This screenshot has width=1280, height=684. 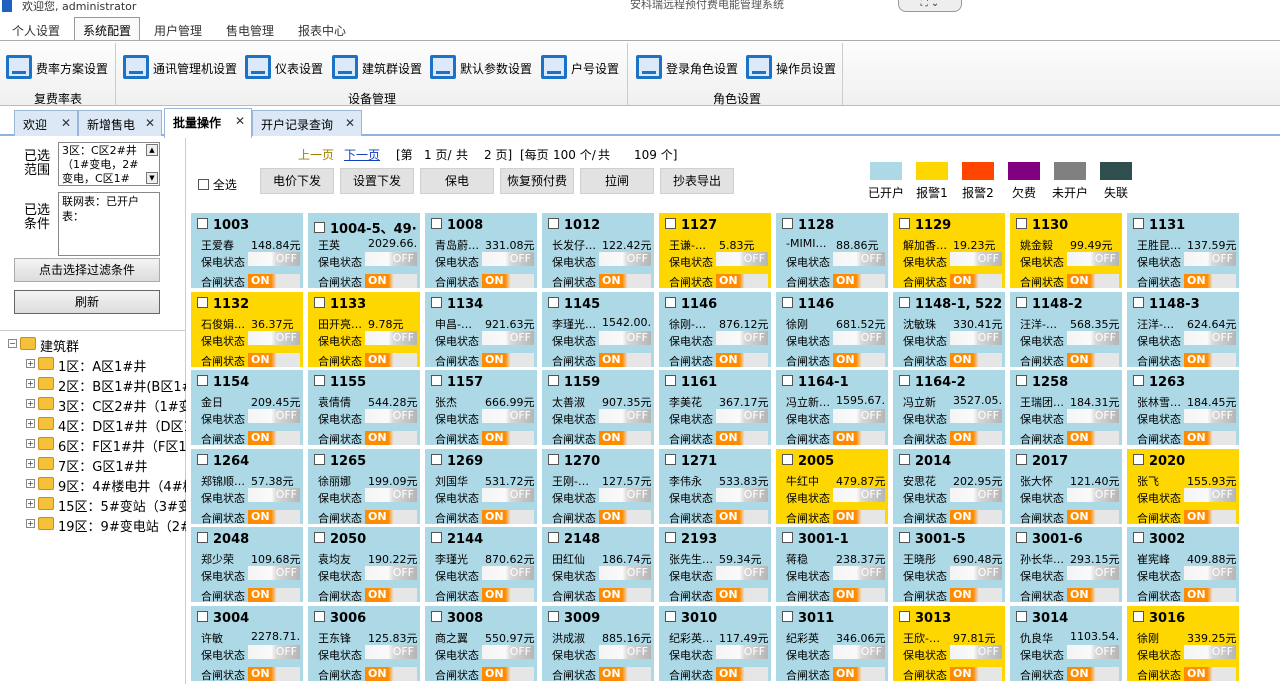 What do you see at coordinates (1183, 408) in the screenshot?
I see `meter-card: 1263 张林雪… 184.45元 保电状态 OFF 合闸状态 ON` at bounding box center [1183, 408].